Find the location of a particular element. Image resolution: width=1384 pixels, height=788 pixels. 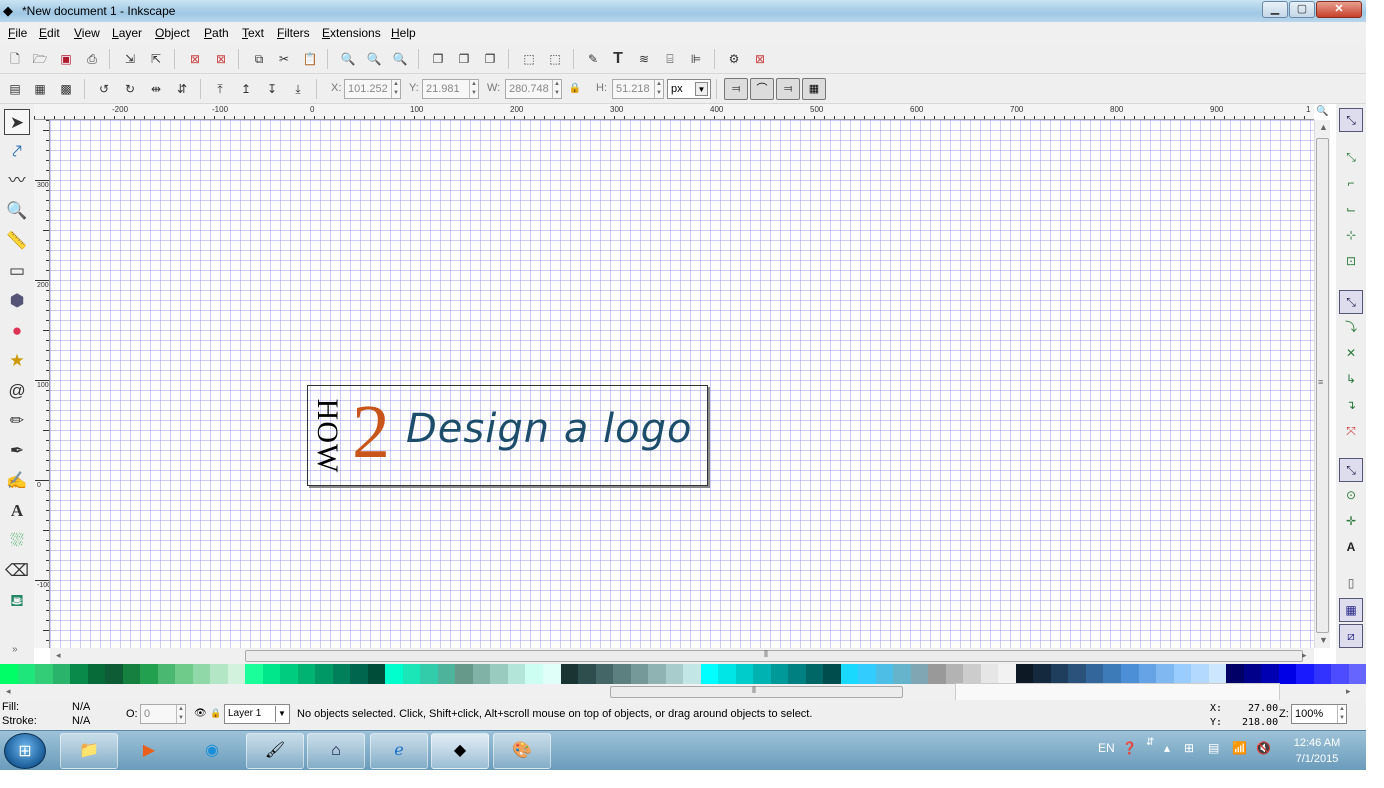

menu-path: Path is located at coordinates (216, 33).